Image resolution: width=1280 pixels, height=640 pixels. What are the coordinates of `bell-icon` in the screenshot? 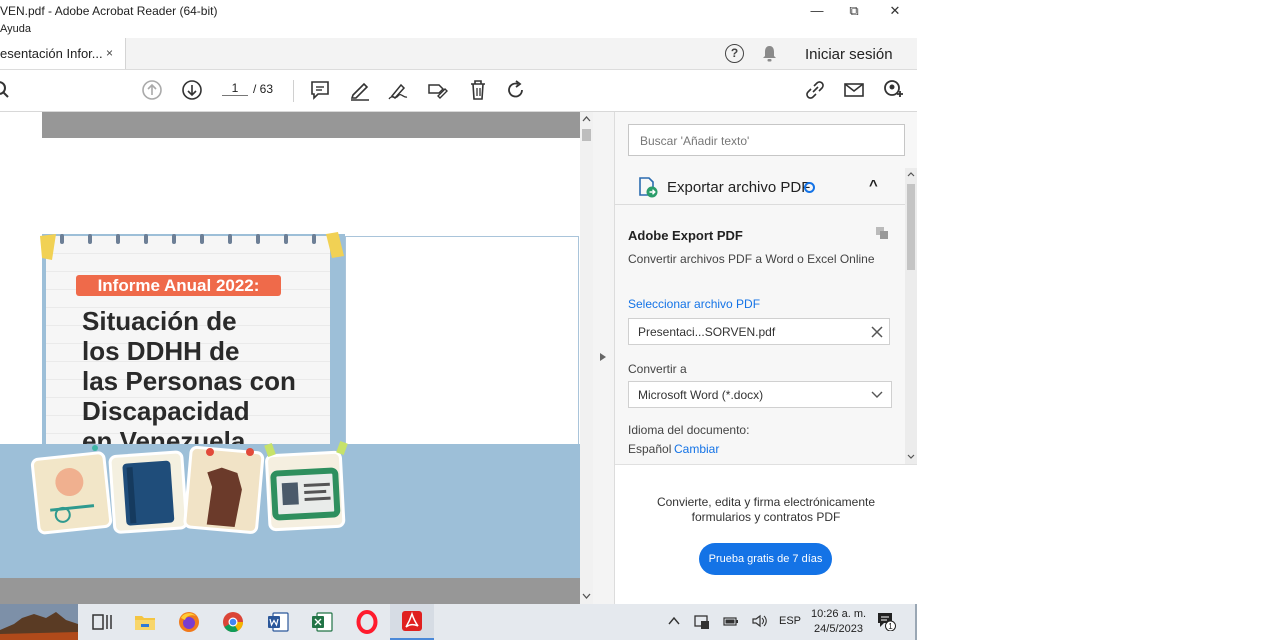 It's located at (769, 53).